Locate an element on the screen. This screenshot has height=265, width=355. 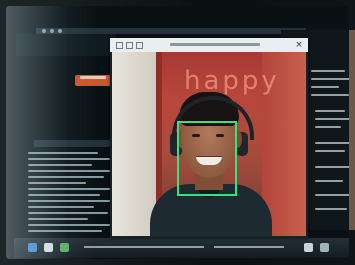
close-icon: × is located at coordinates (299, 45).